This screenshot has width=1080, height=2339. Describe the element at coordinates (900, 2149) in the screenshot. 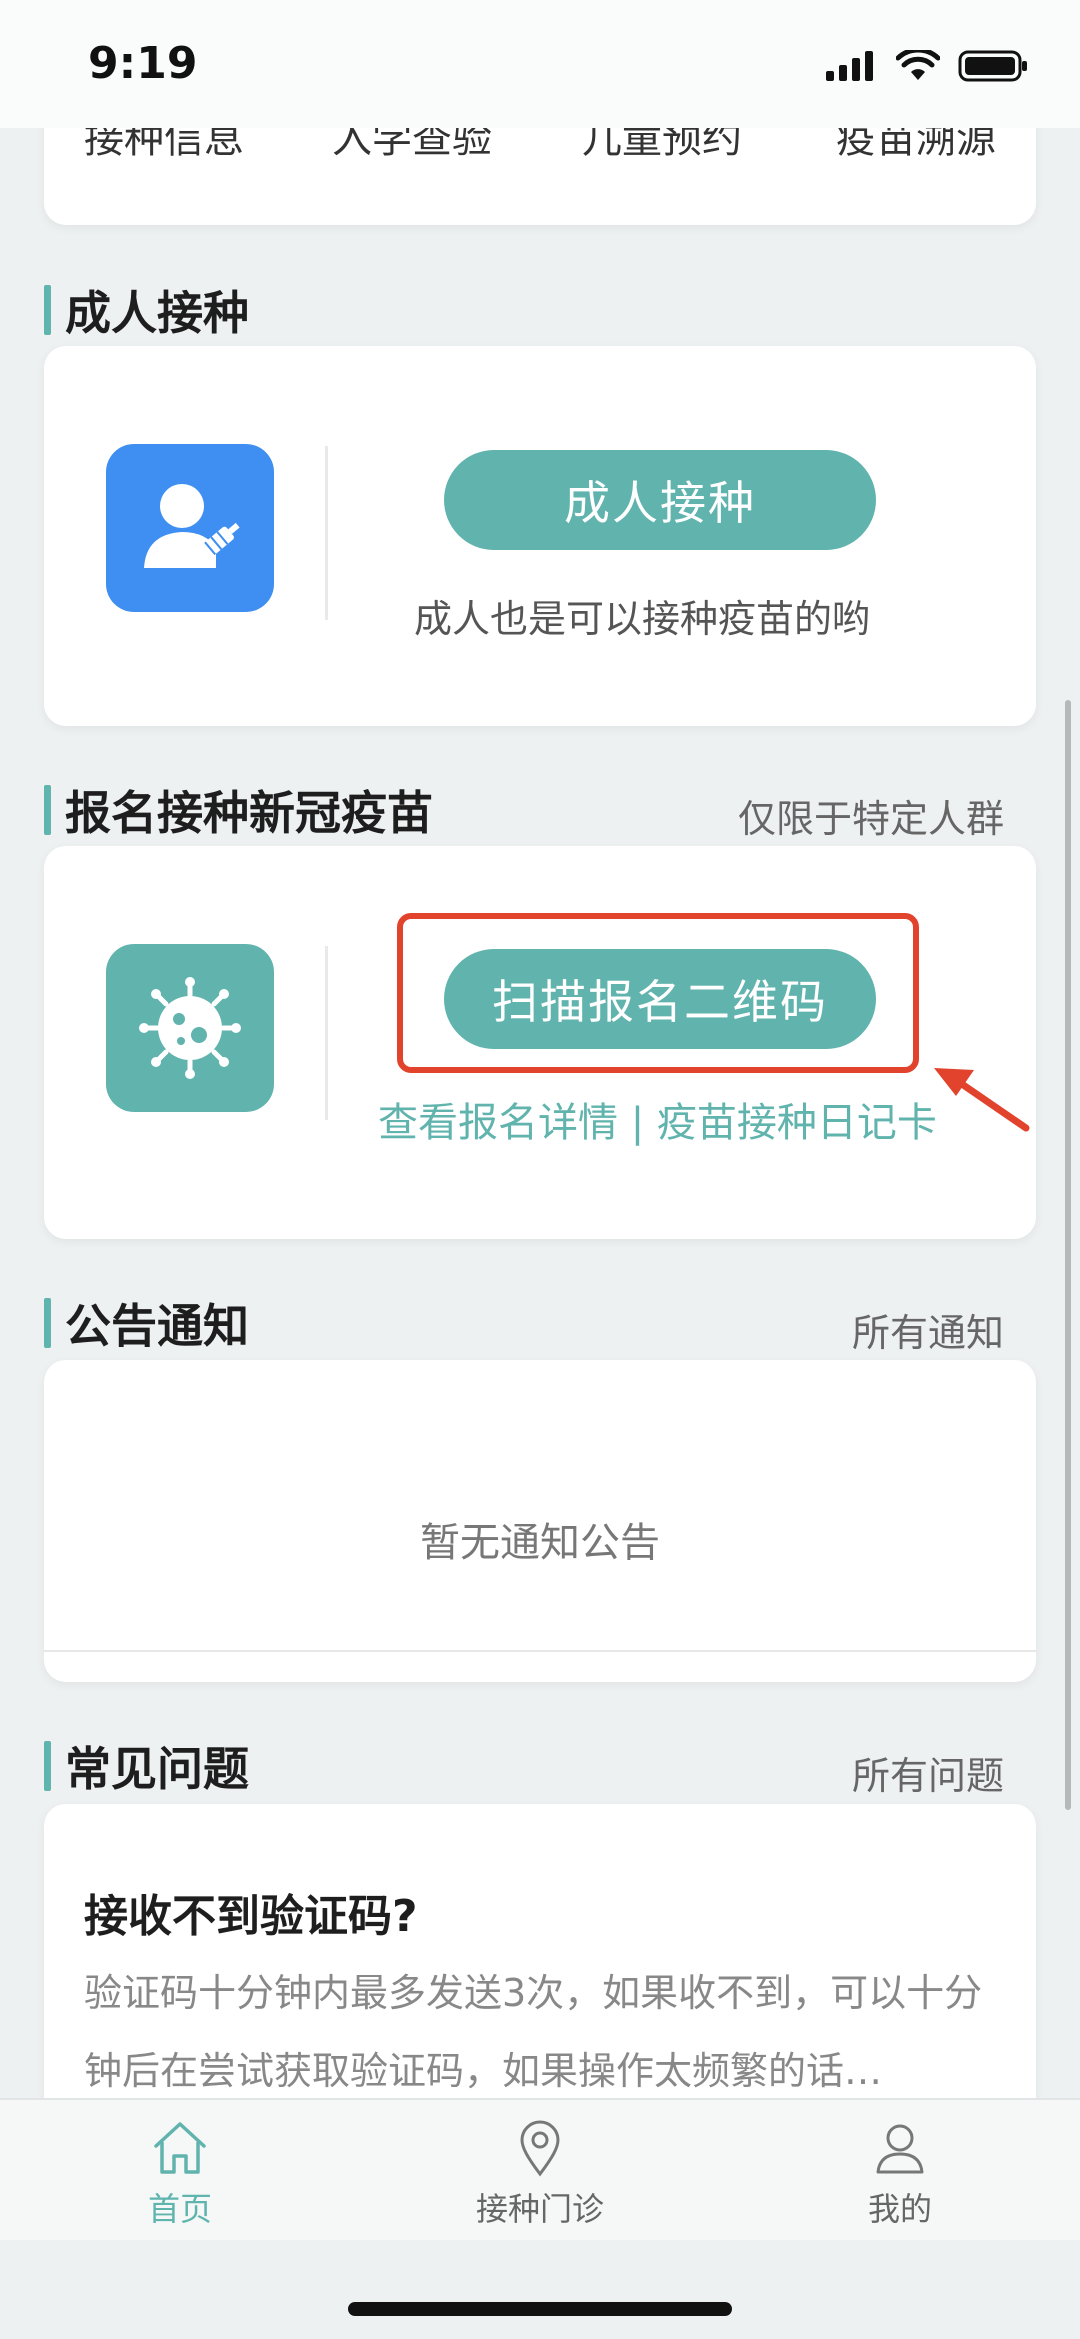

I see `person-icon` at that location.